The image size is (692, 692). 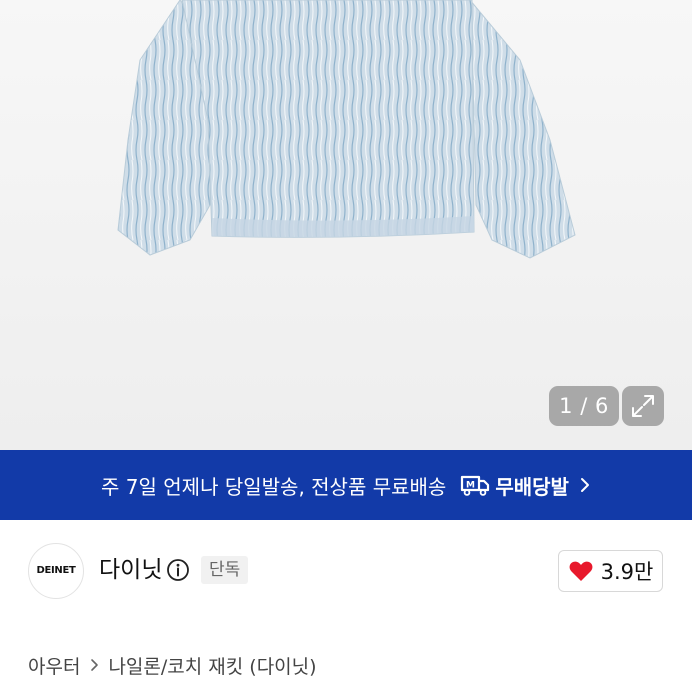 I want to click on expand-button, so click(x=643, y=406).